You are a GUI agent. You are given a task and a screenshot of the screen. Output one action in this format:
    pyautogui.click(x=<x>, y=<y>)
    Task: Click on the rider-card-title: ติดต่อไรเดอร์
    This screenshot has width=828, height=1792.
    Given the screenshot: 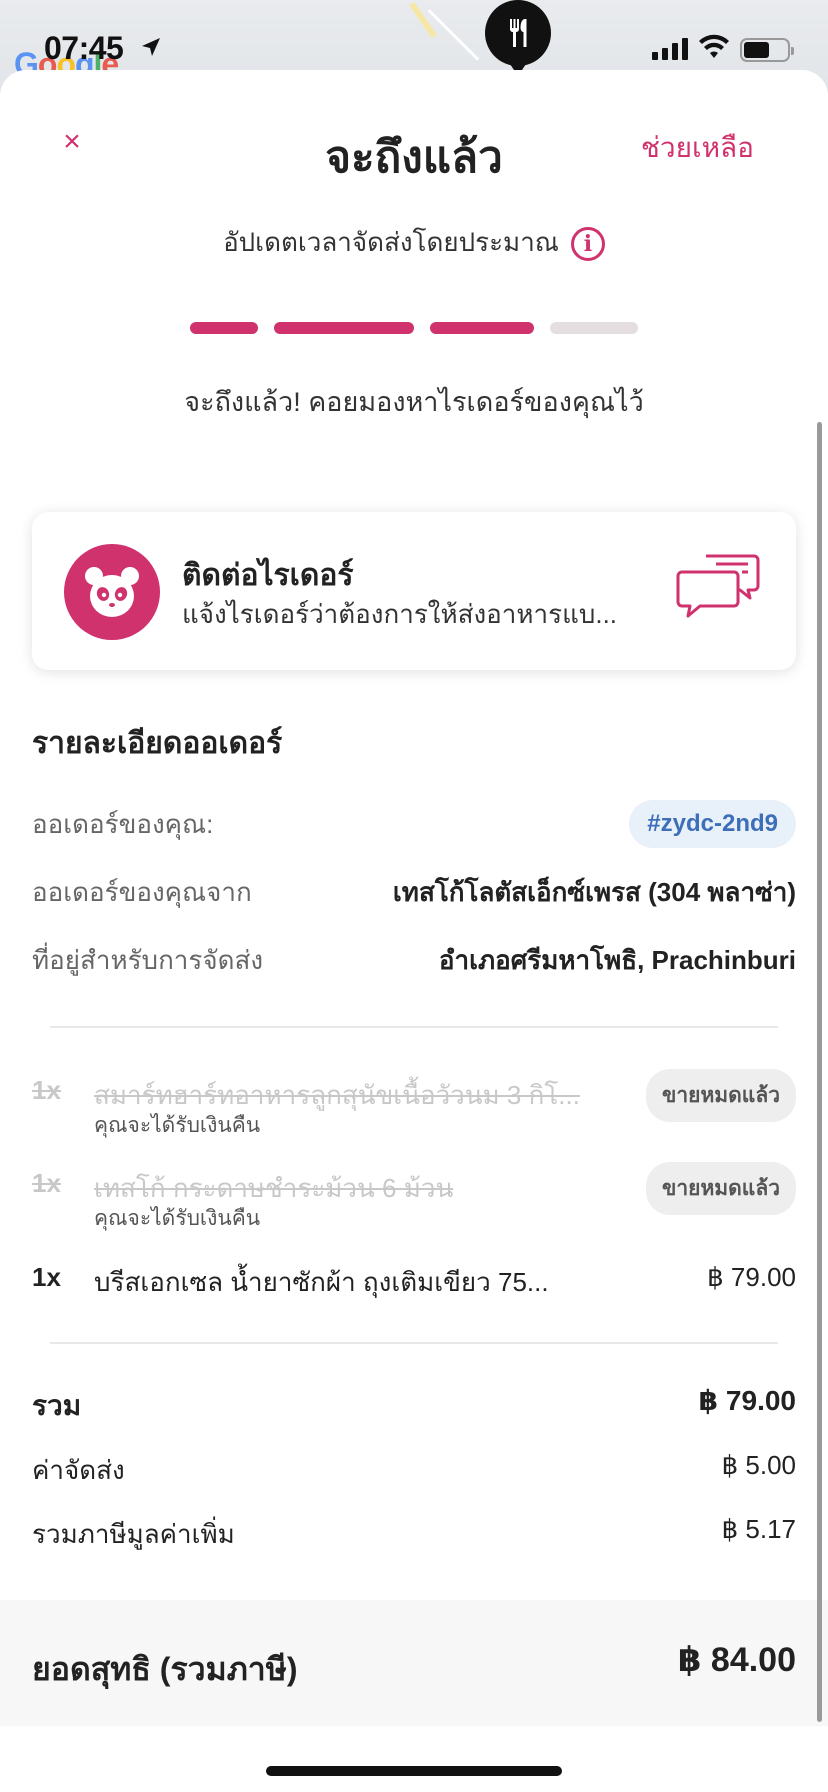 What is the action you would take?
    pyautogui.click(x=268, y=575)
    